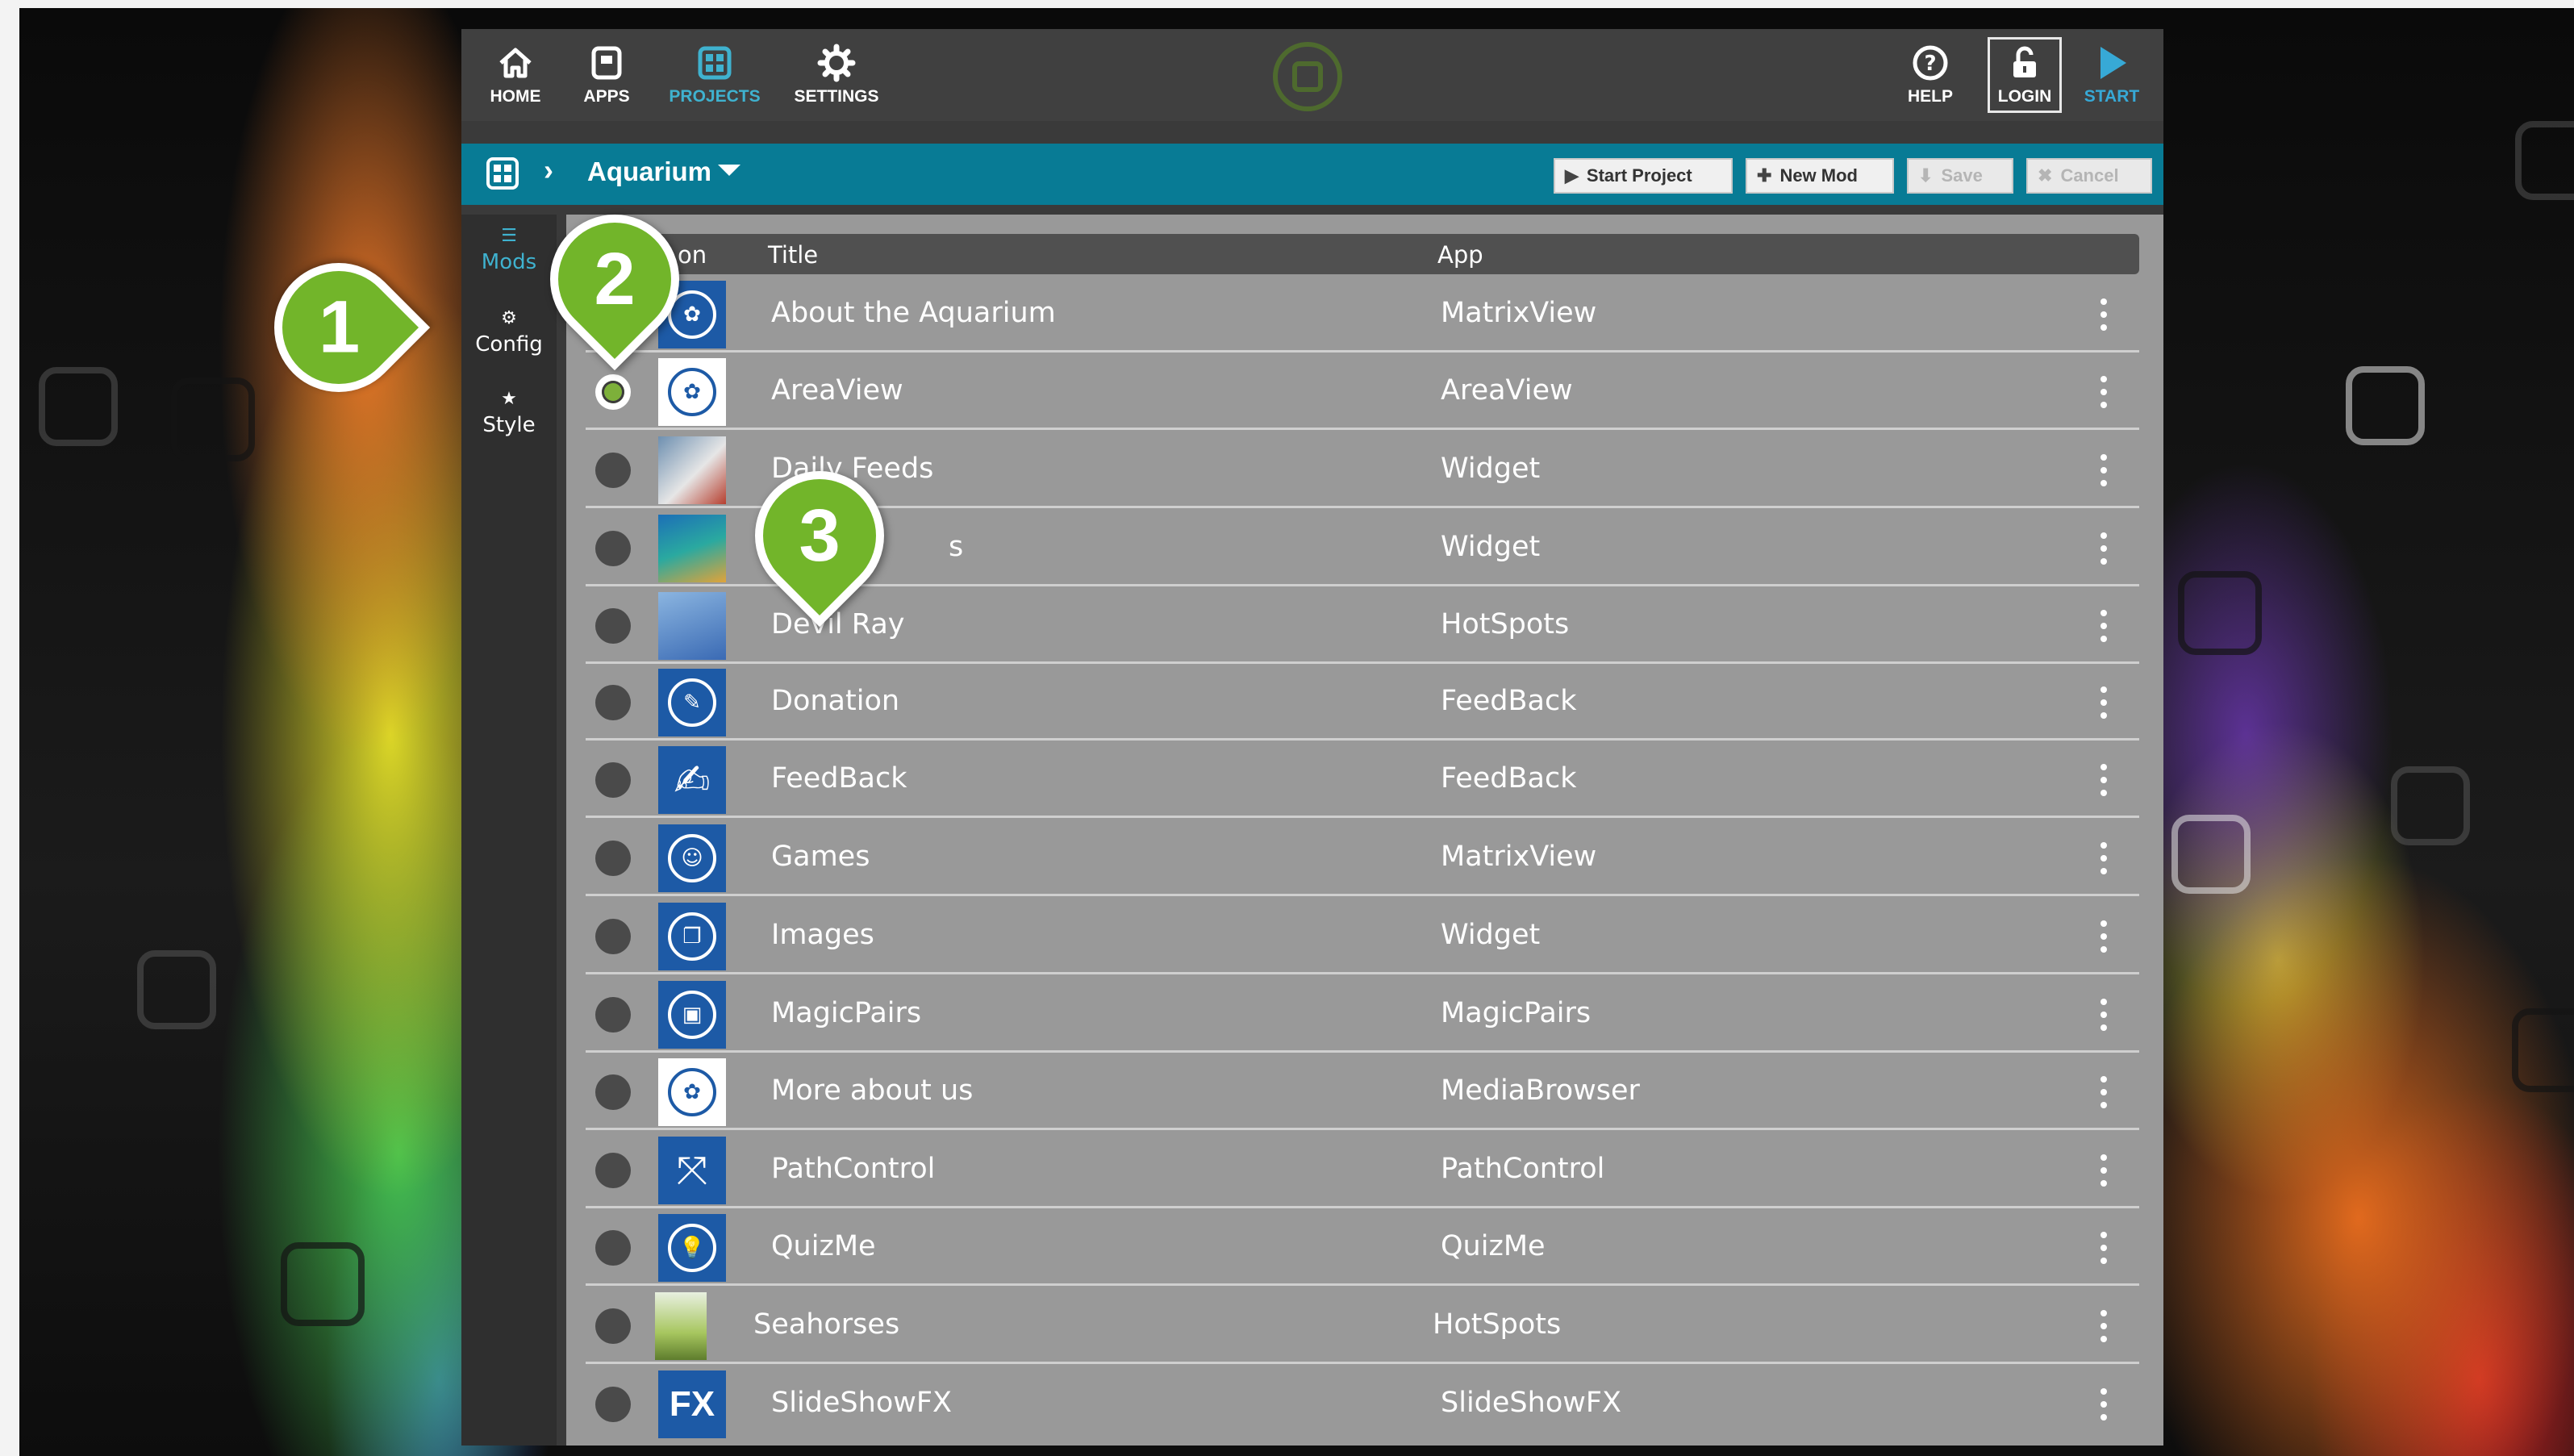 The width and height of the screenshot is (2574, 1456). I want to click on play-icon, so click(2113, 63).